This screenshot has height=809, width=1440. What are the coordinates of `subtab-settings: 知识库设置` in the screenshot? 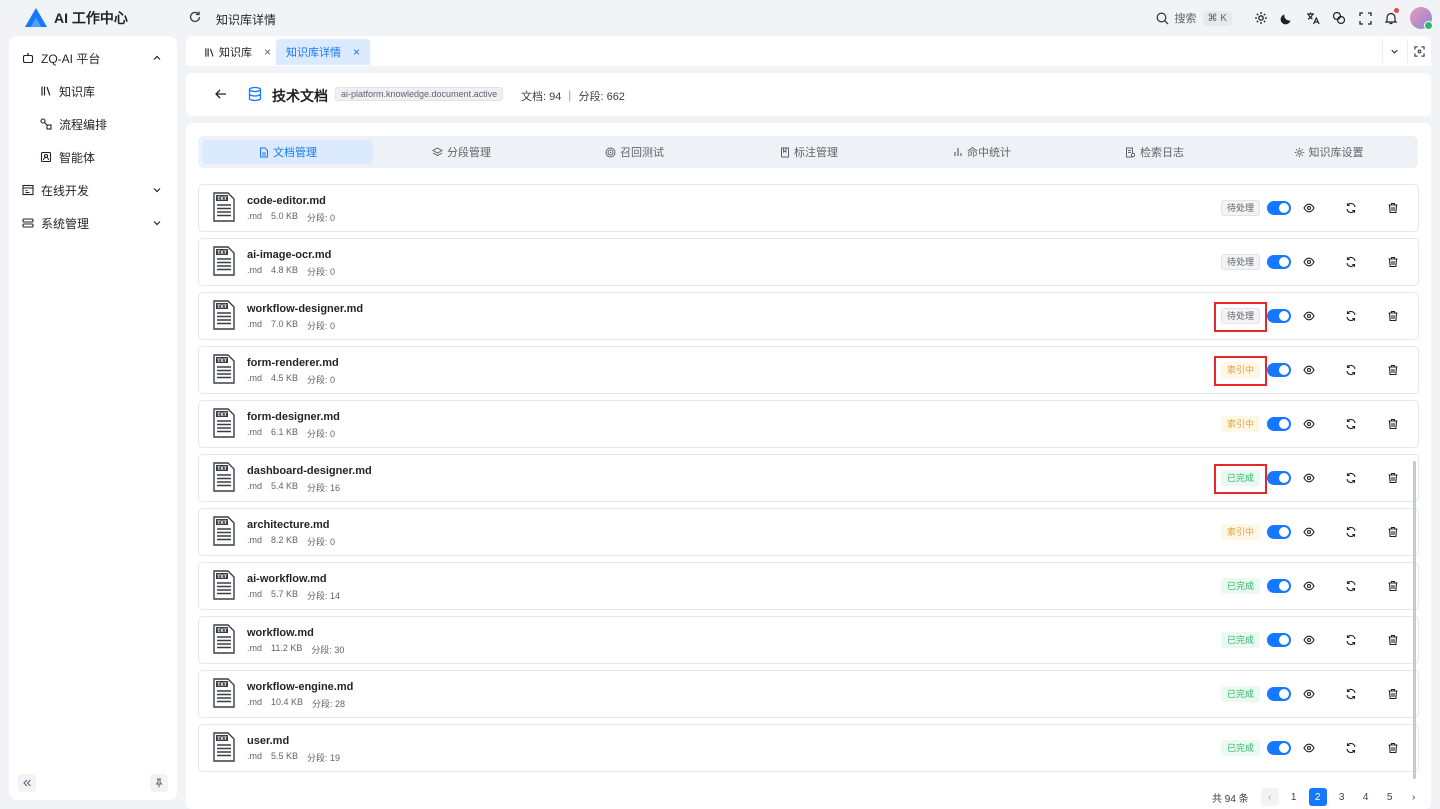 It's located at (1328, 152).